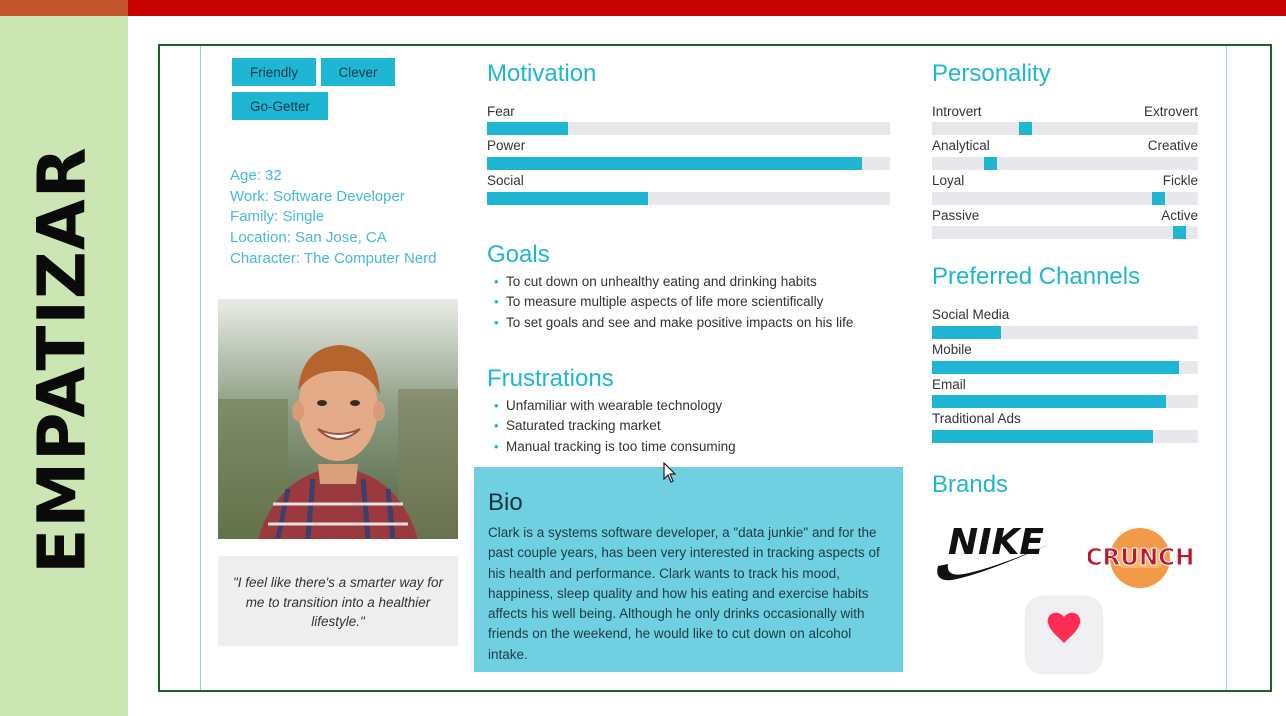  What do you see at coordinates (358, 72) in the screenshot?
I see `tag-clever: Clever` at bounding box center [358, 72].